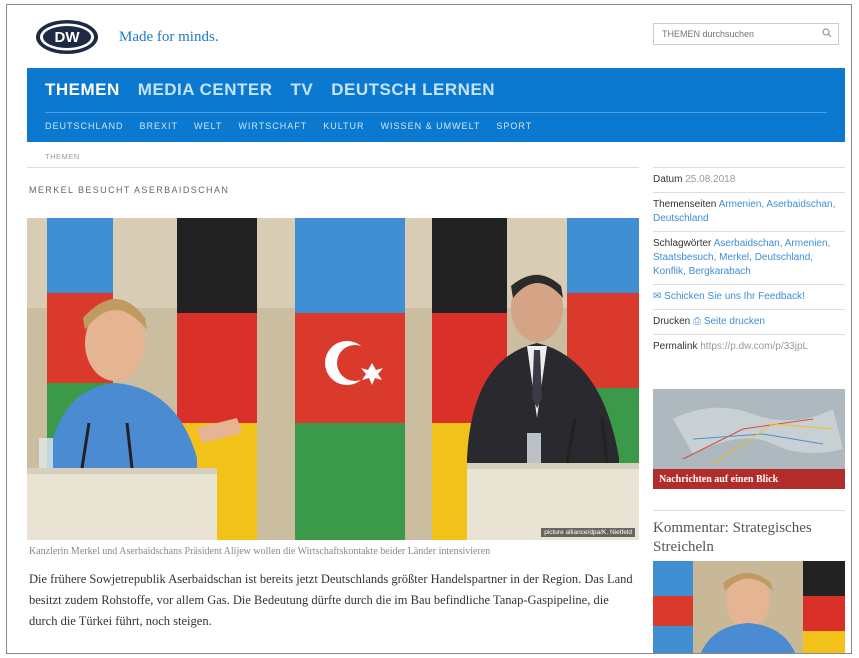 Image resolution: width=859 pixels, height=658 pixels. I want to click on print-link: Seite drucken, so click(734, 321).